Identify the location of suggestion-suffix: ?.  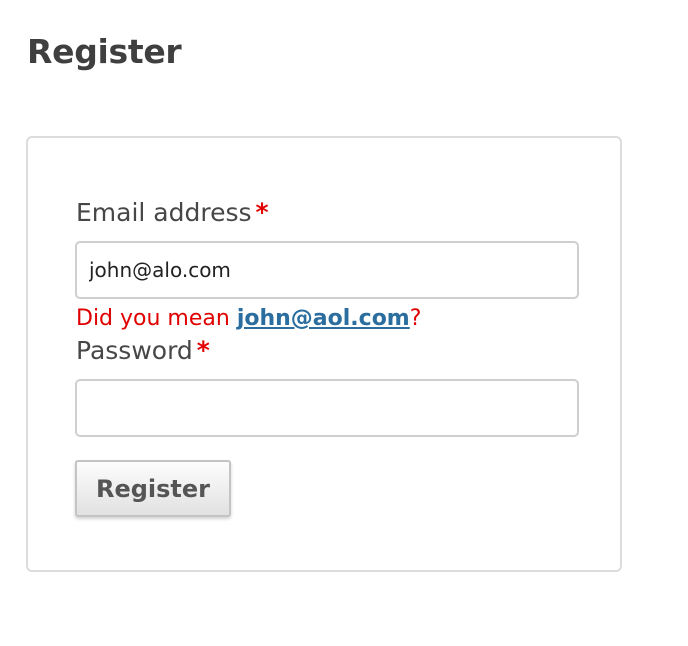
(415, 318).